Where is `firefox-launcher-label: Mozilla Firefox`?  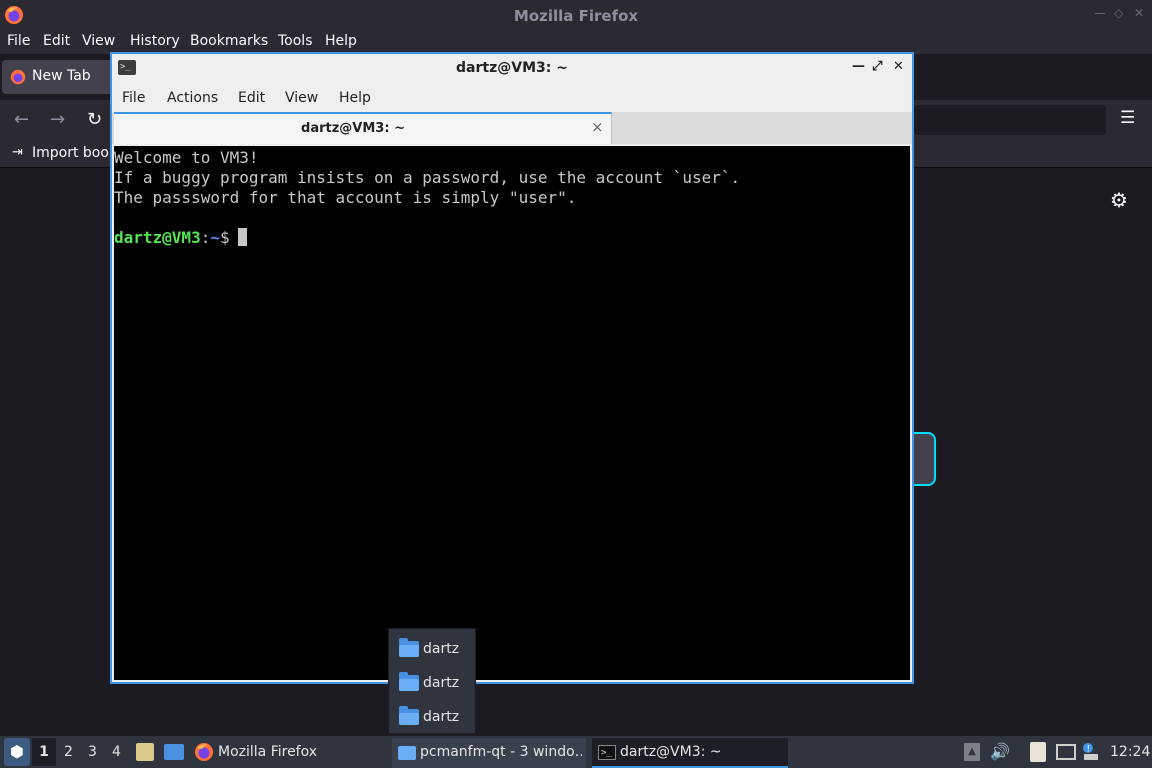
firefox-launcher-label: Mozilla Firefox is located at coordinates (267, 752).